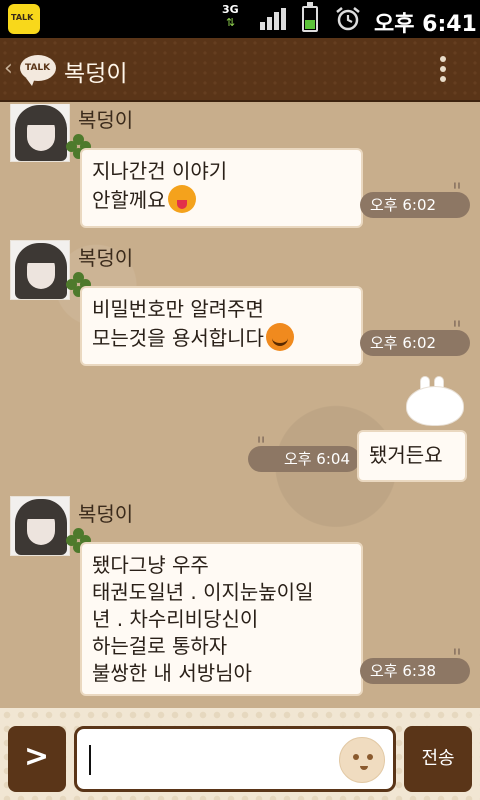 The image size is (480, 800). I want to click on status-time: 오후 6:41, so click(425, 24).